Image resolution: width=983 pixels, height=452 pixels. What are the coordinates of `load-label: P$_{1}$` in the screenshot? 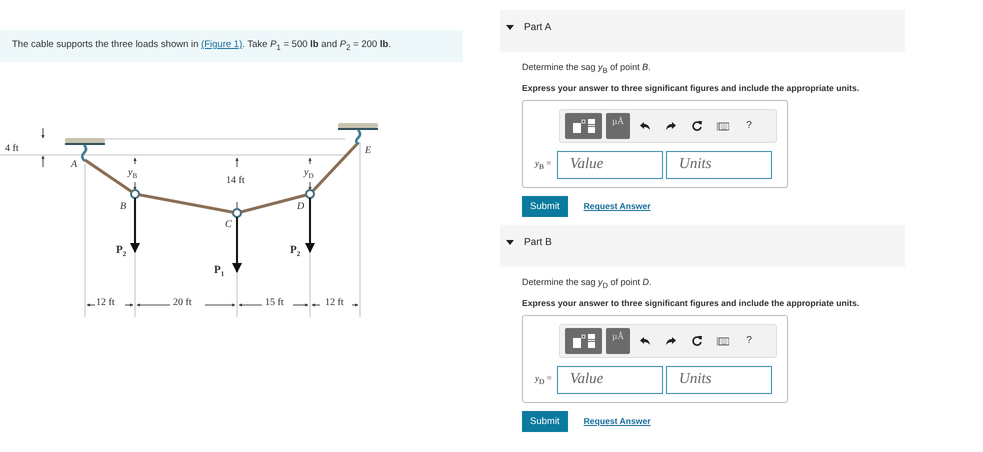 It's located at (219, 271).